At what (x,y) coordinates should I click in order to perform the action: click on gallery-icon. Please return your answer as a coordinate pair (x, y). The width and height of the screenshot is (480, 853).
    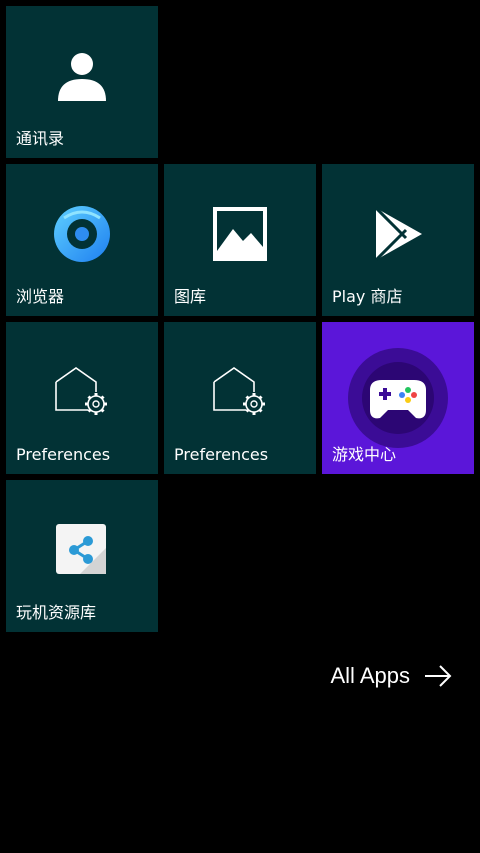
    Looking at the image, I should click on (240, 233).